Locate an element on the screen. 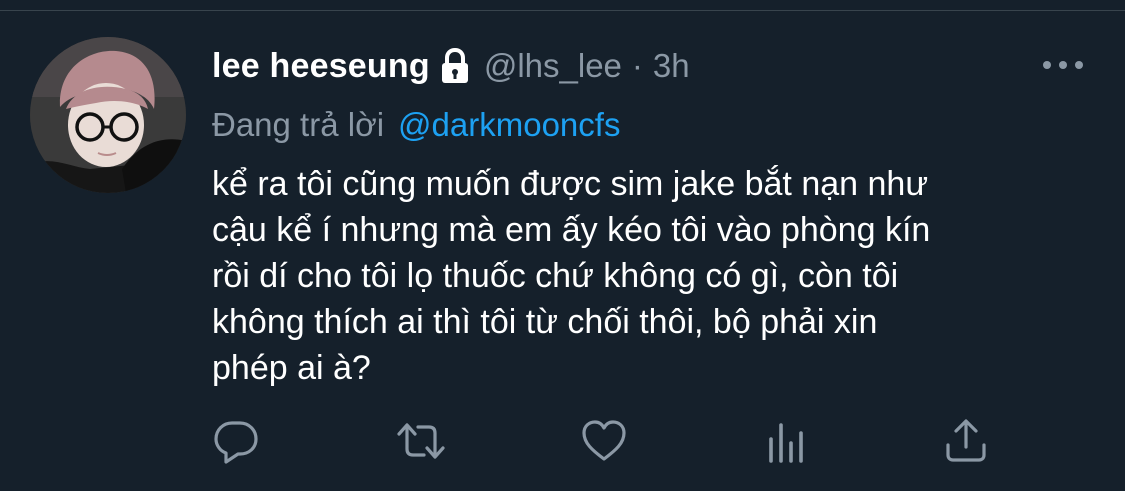  analytics-icon is located at coordinates (786, 441).